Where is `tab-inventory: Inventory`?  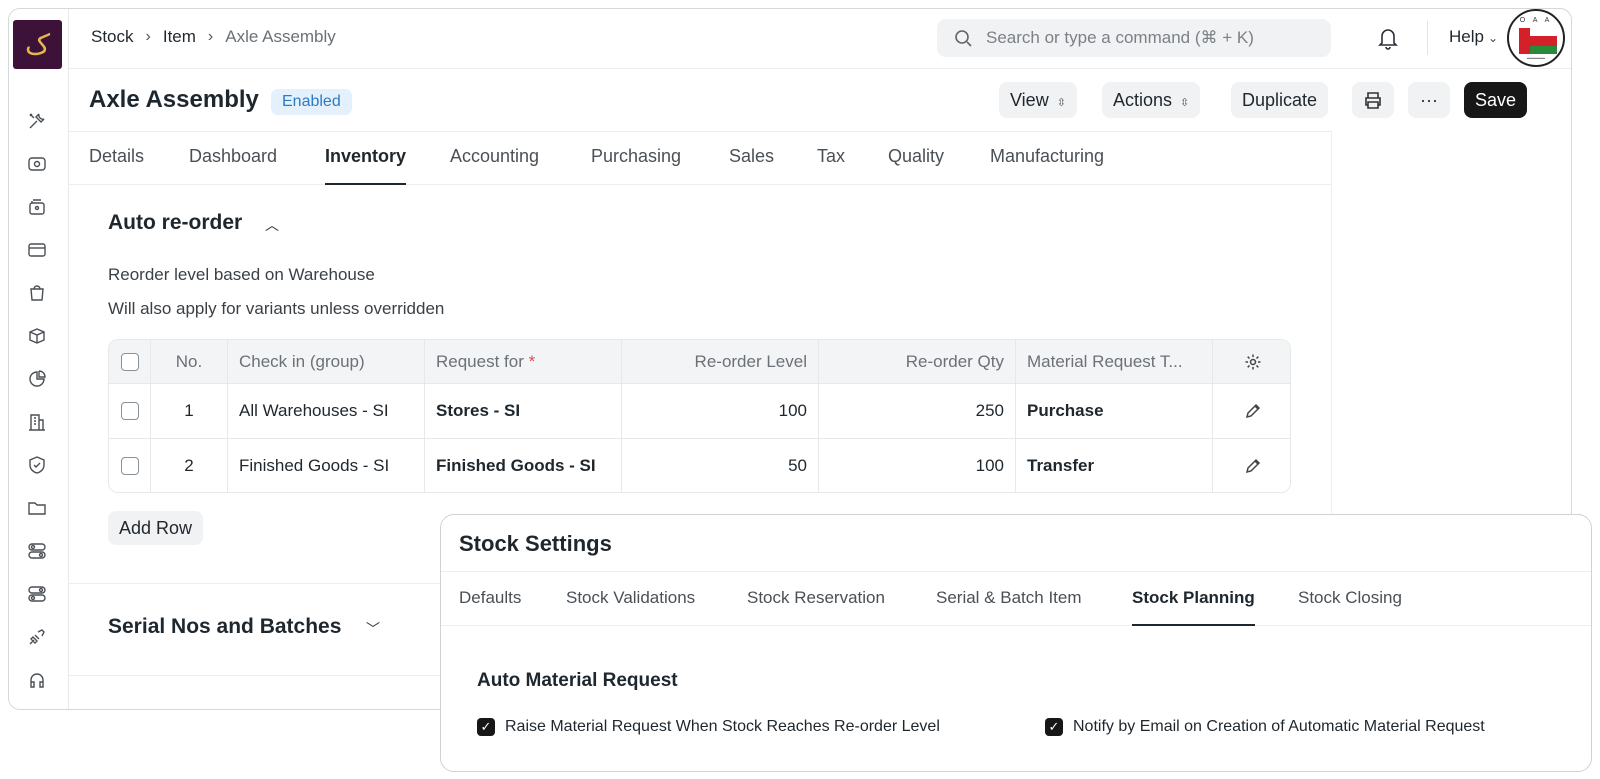 tab-inventory: Inventory is located at coordinates (366, 165).